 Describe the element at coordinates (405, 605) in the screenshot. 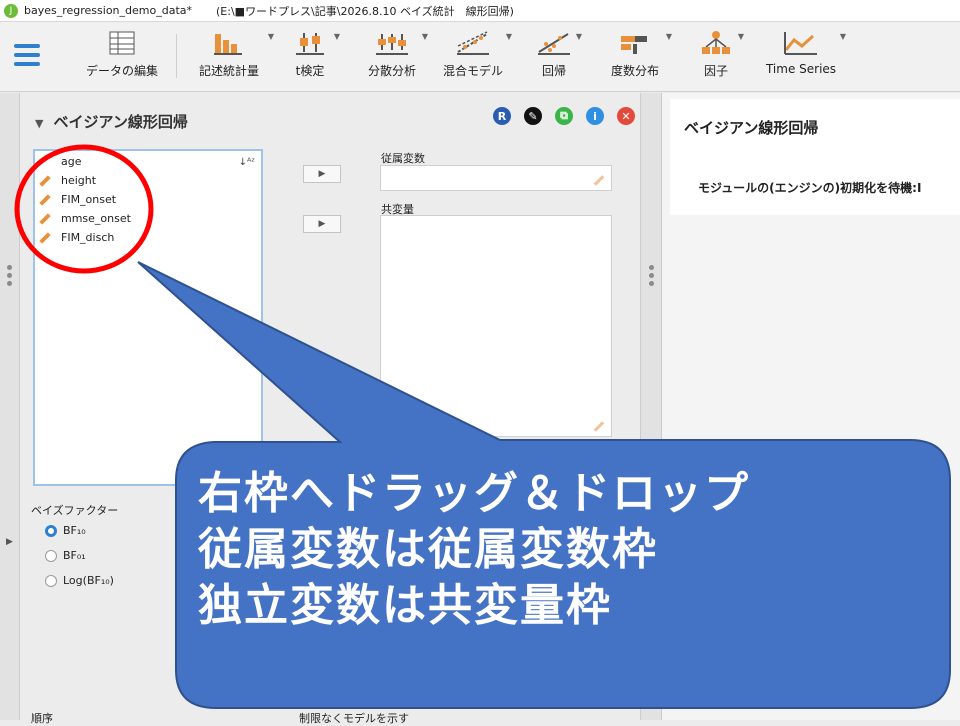

I see `callout-line: 独立変数は共変量枠` at that location.